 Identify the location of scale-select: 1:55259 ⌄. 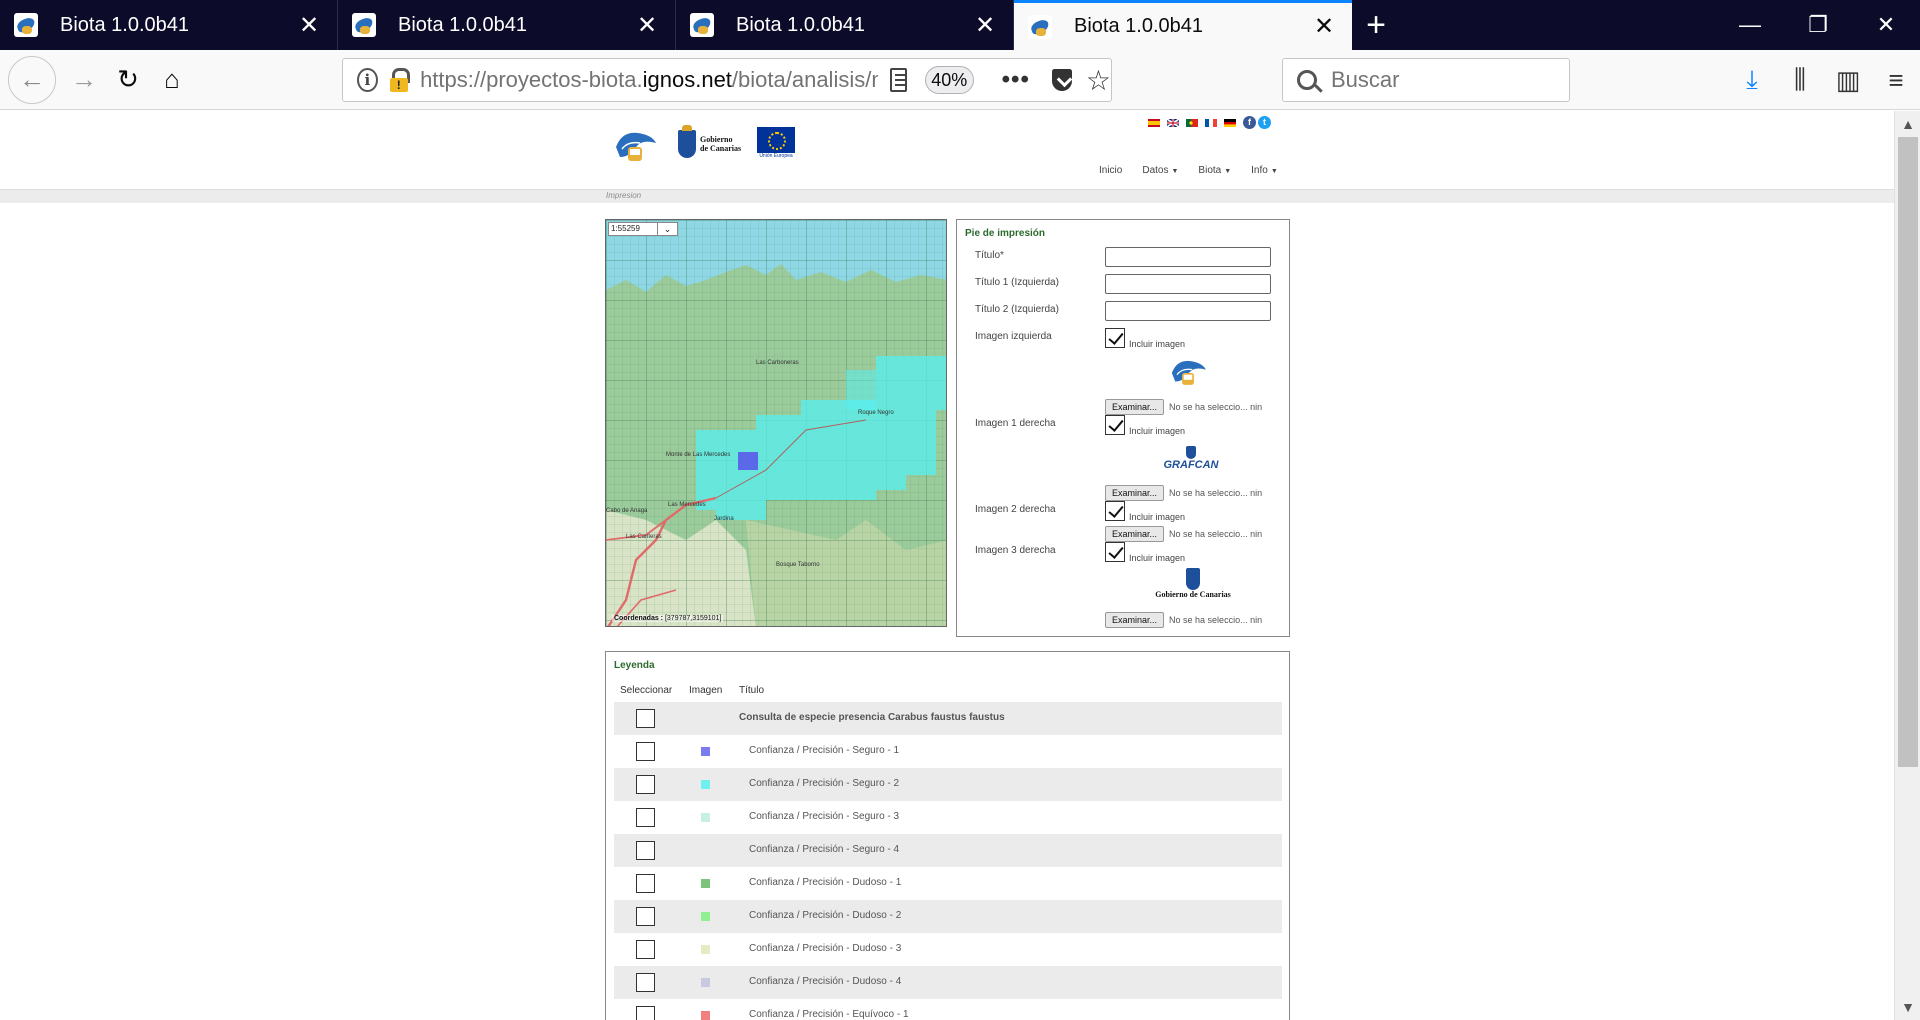
(643, 229).